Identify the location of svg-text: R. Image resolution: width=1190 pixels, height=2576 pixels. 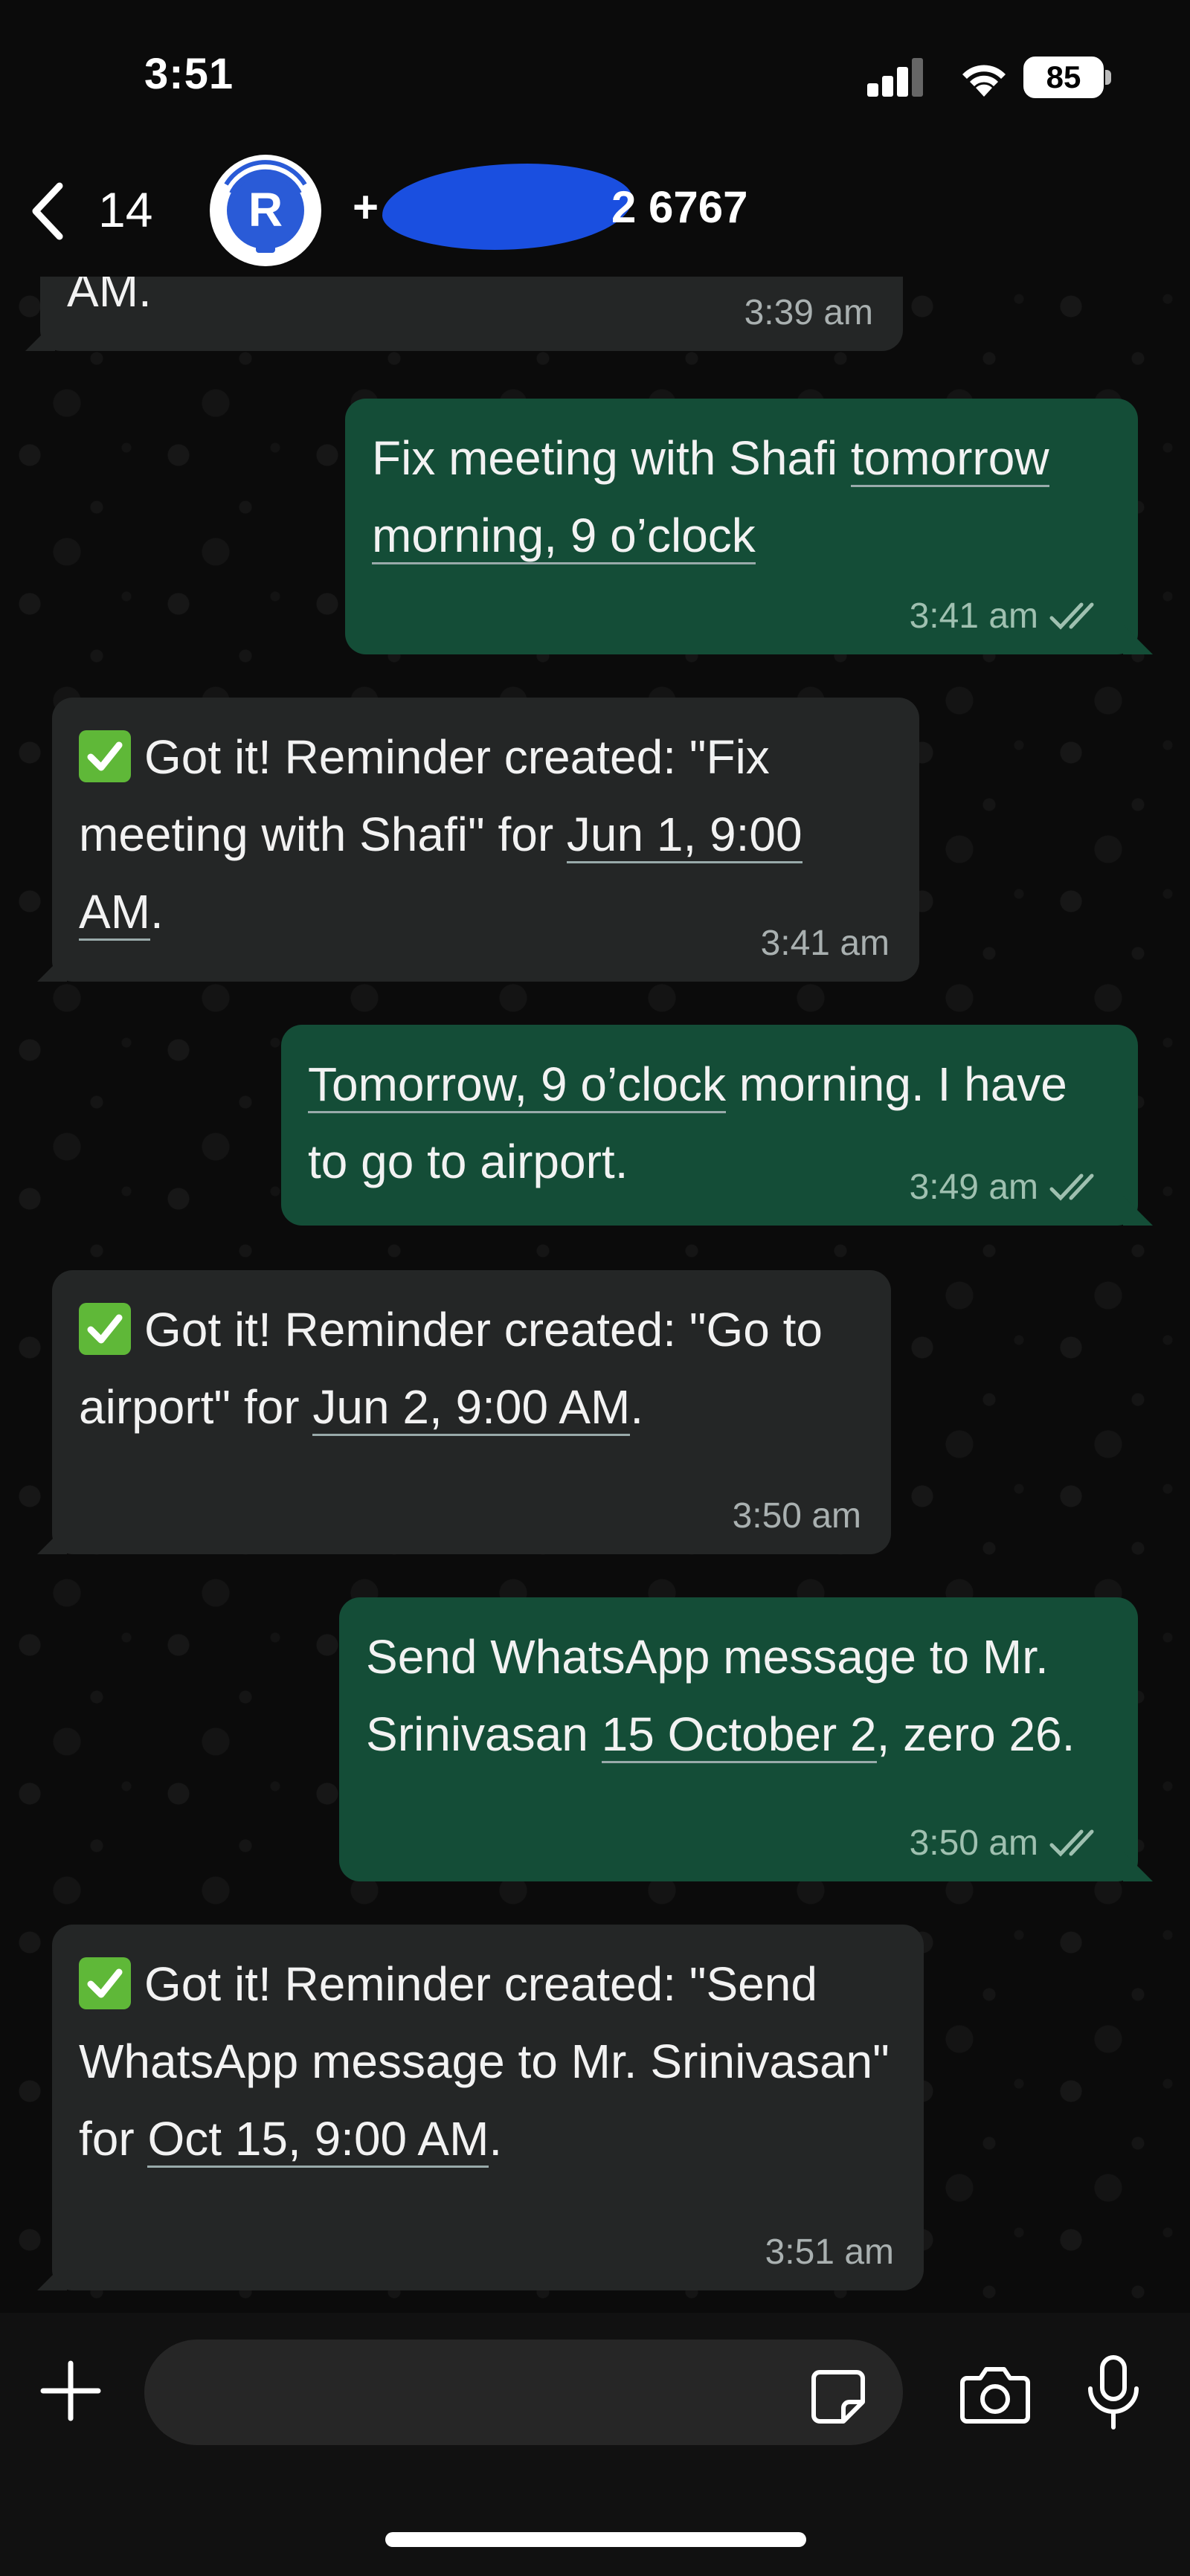
(266, 209).